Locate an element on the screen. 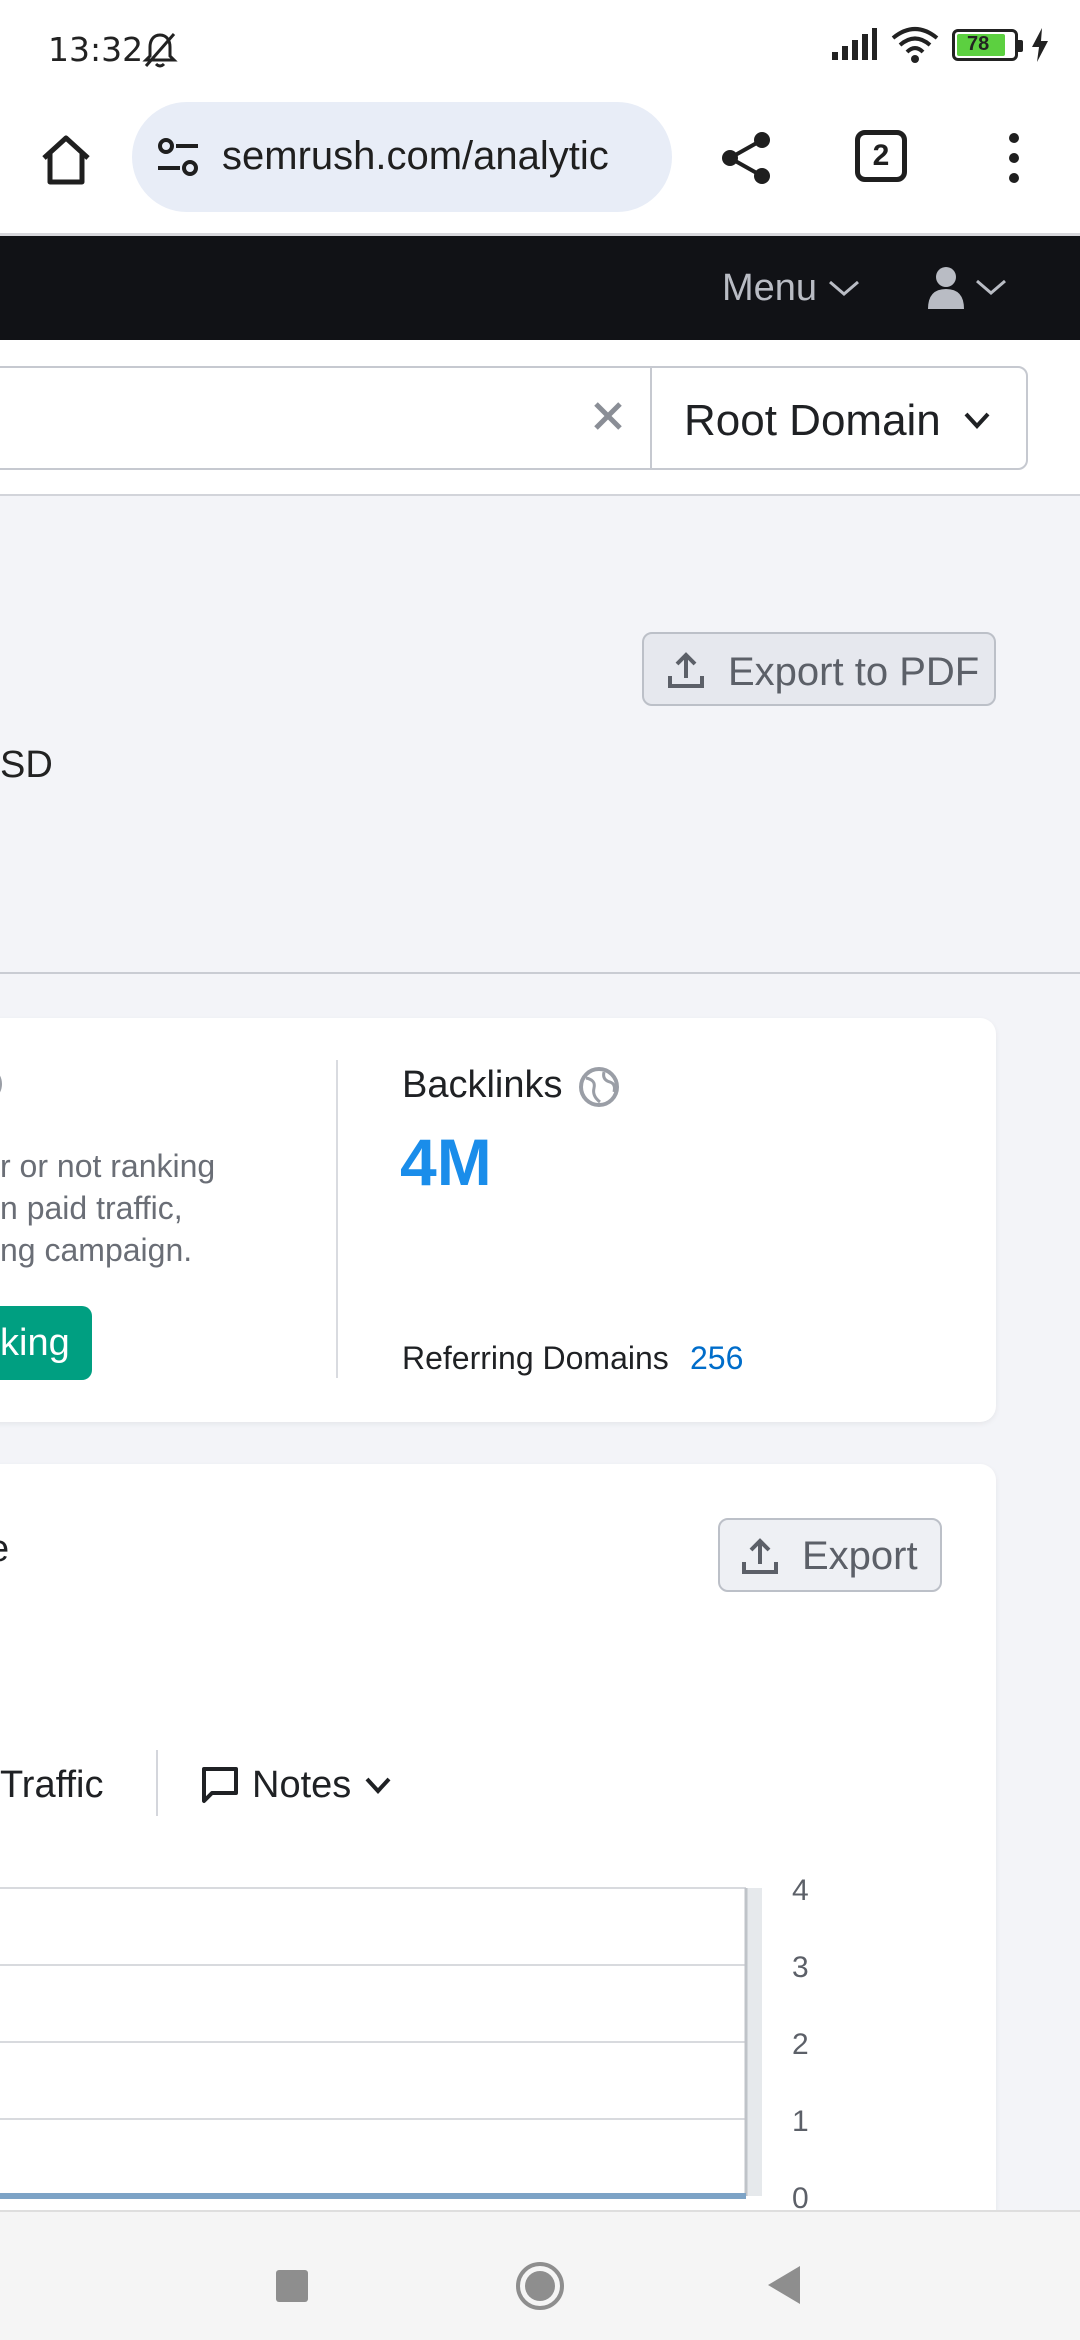 The width and height of the screenshot is (1080, 2340). export-label: Export is located at coordinates (860, 1556).